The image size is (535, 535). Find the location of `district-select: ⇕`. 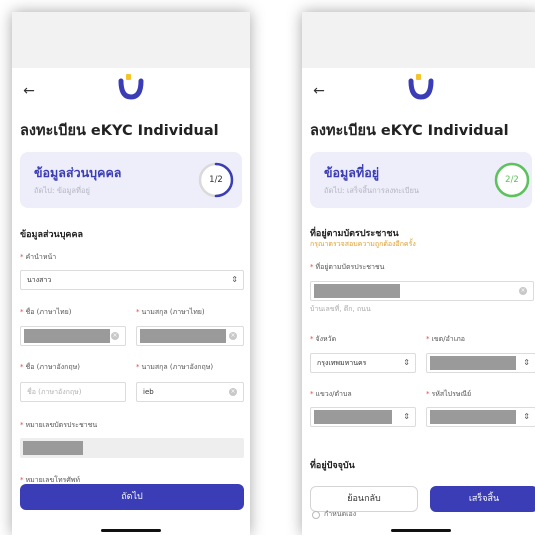

district-select: ⇕ is located at coordinates (480, 363).